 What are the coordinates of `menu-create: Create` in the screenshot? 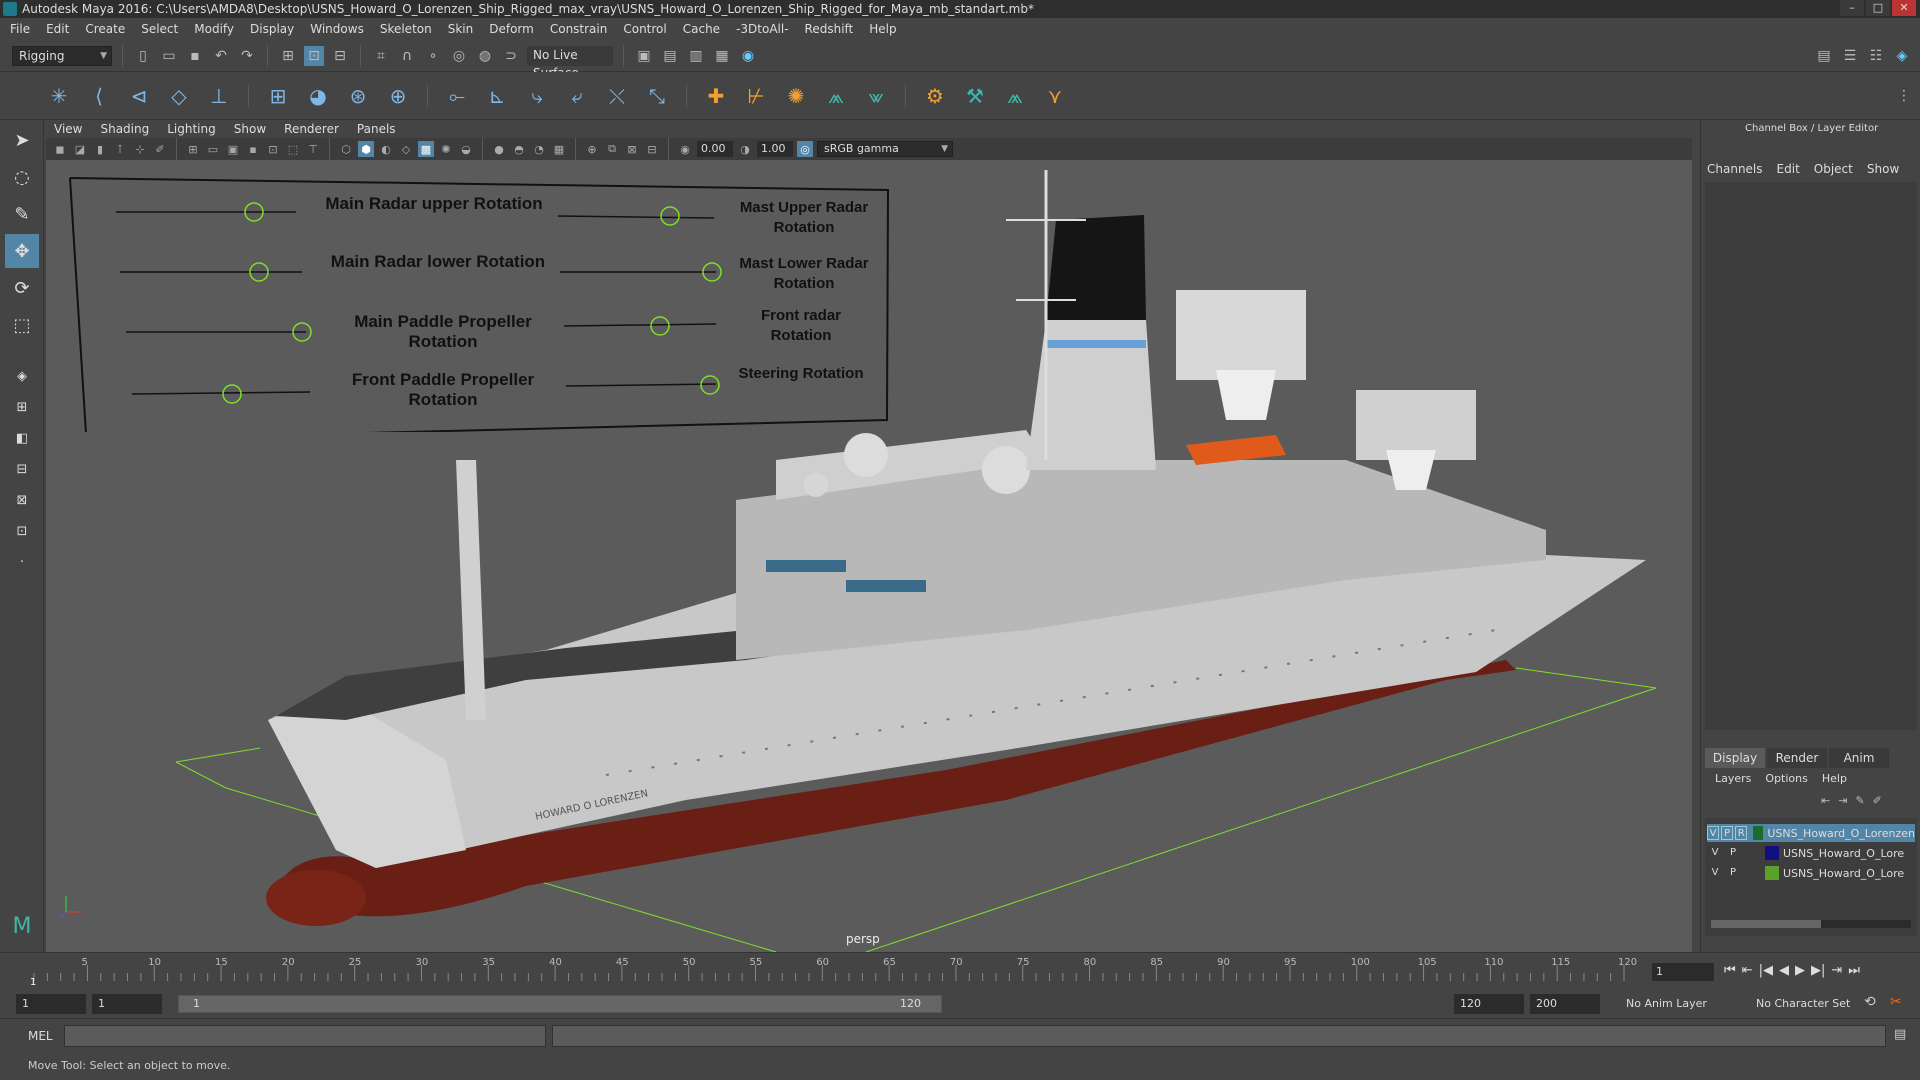 It's located at (105, 29).